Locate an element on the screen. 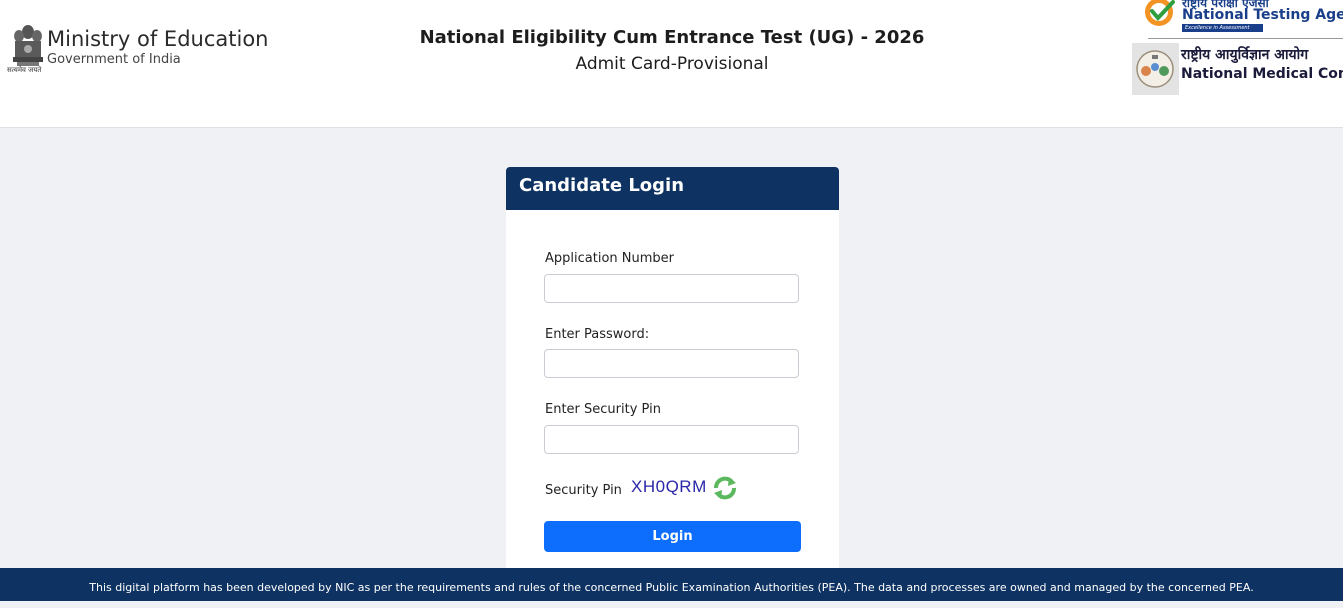 The height and width of the screenshot is (608, 1343). exam-subtitle: Admit Card-Provisional is located at coordinates (672, 64).